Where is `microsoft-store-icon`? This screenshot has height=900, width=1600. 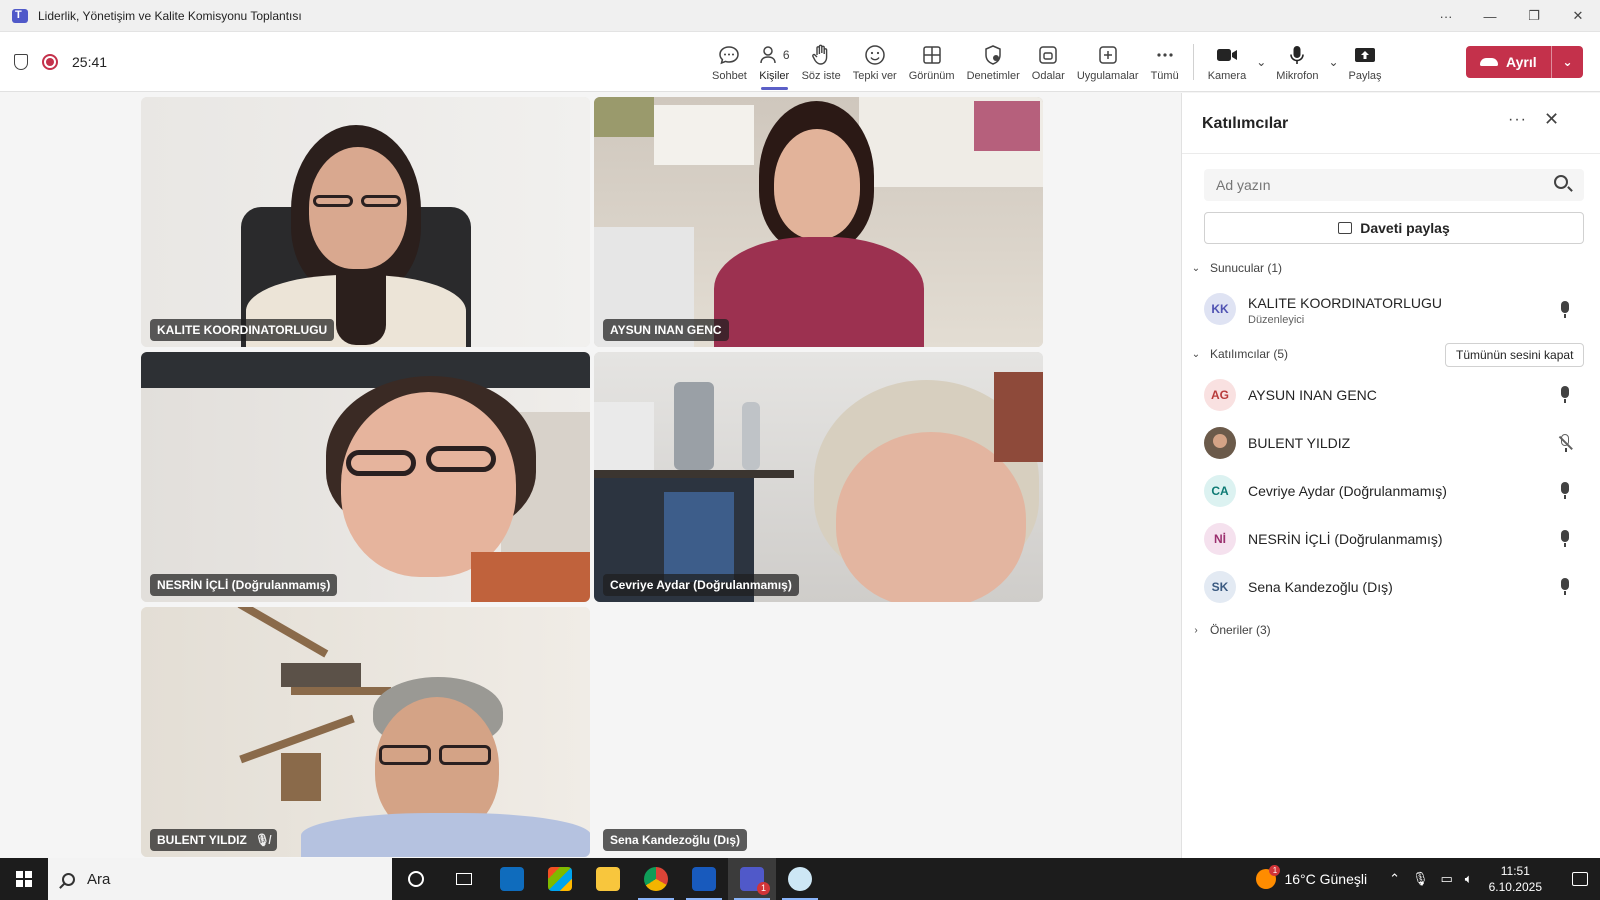 microsoft-store-icon is located at coordinates (560, 879).